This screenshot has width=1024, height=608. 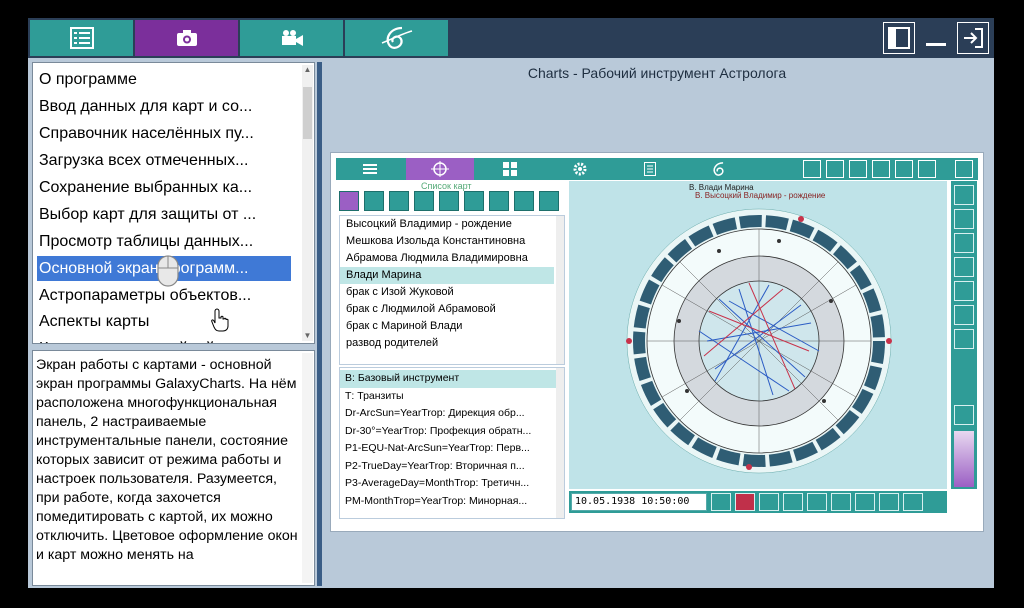 I want to click on chart-list-toolbar, so click(x=452, y=202).